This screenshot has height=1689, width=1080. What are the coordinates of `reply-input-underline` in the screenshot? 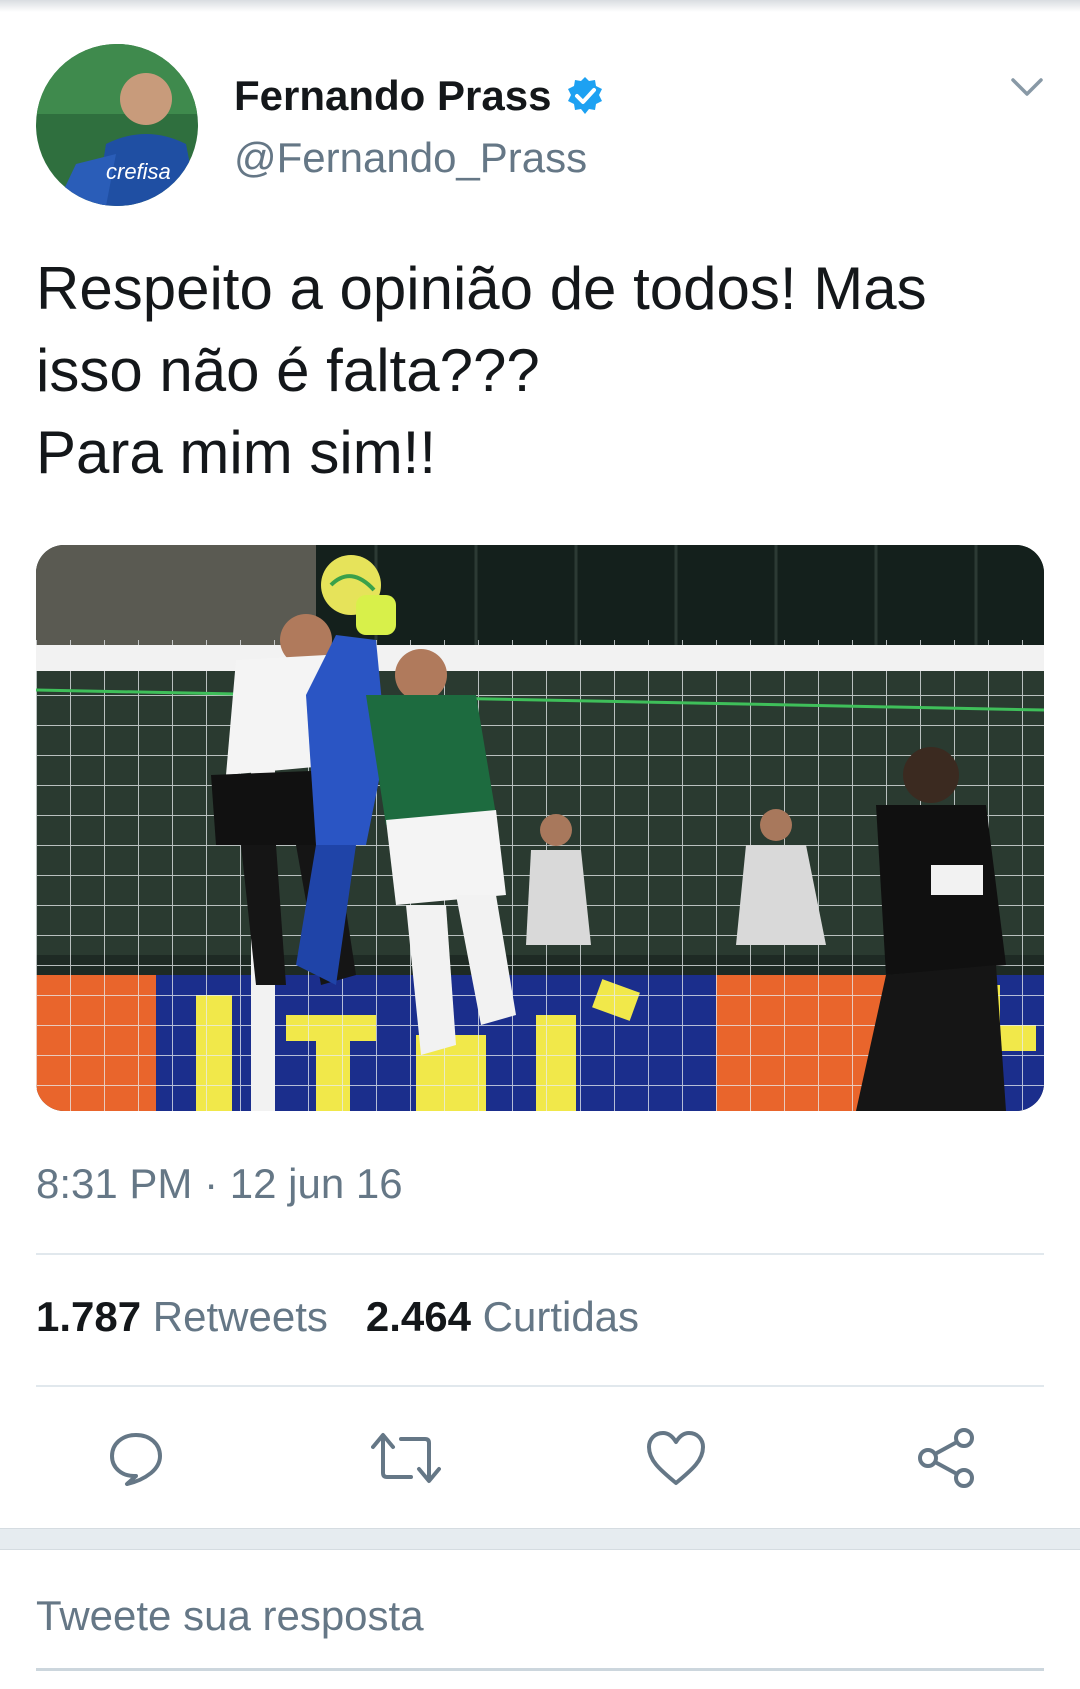 It's located at (540, 1669).